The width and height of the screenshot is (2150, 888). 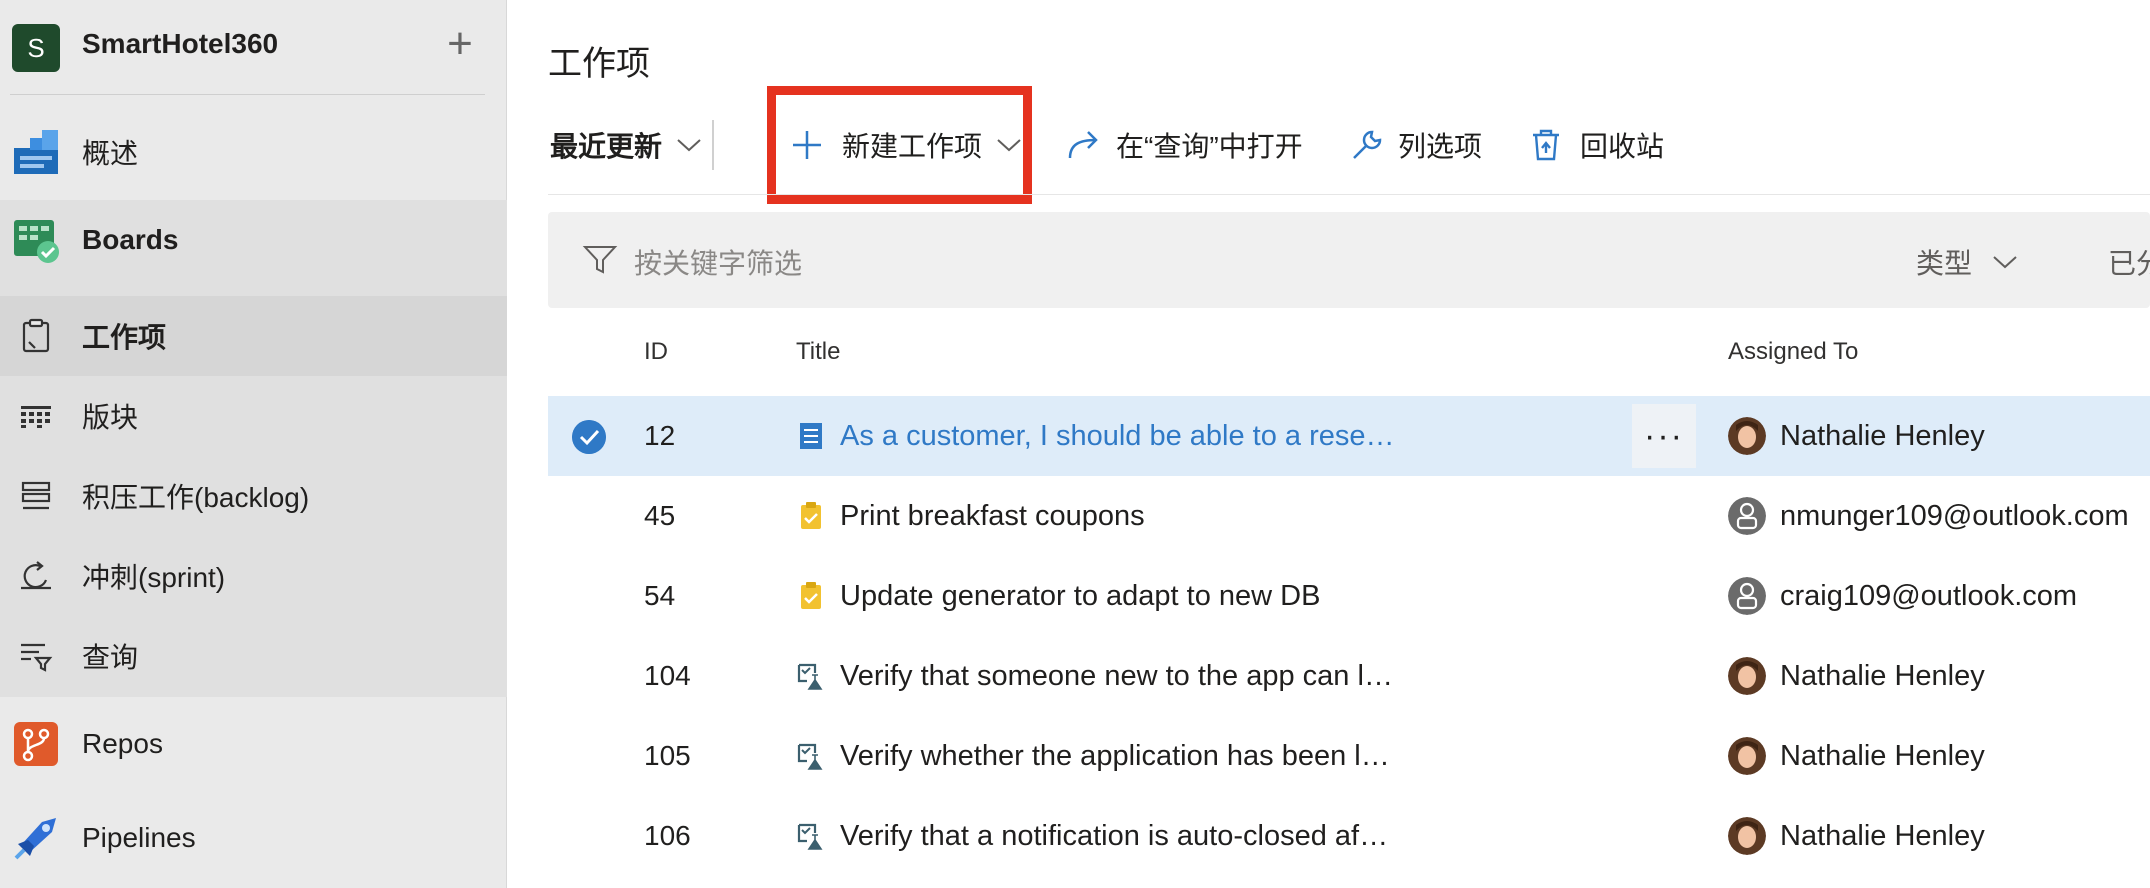 I want to click on open-in-queries-label: 在“查询”中打开, so click(x=1209, y=146).